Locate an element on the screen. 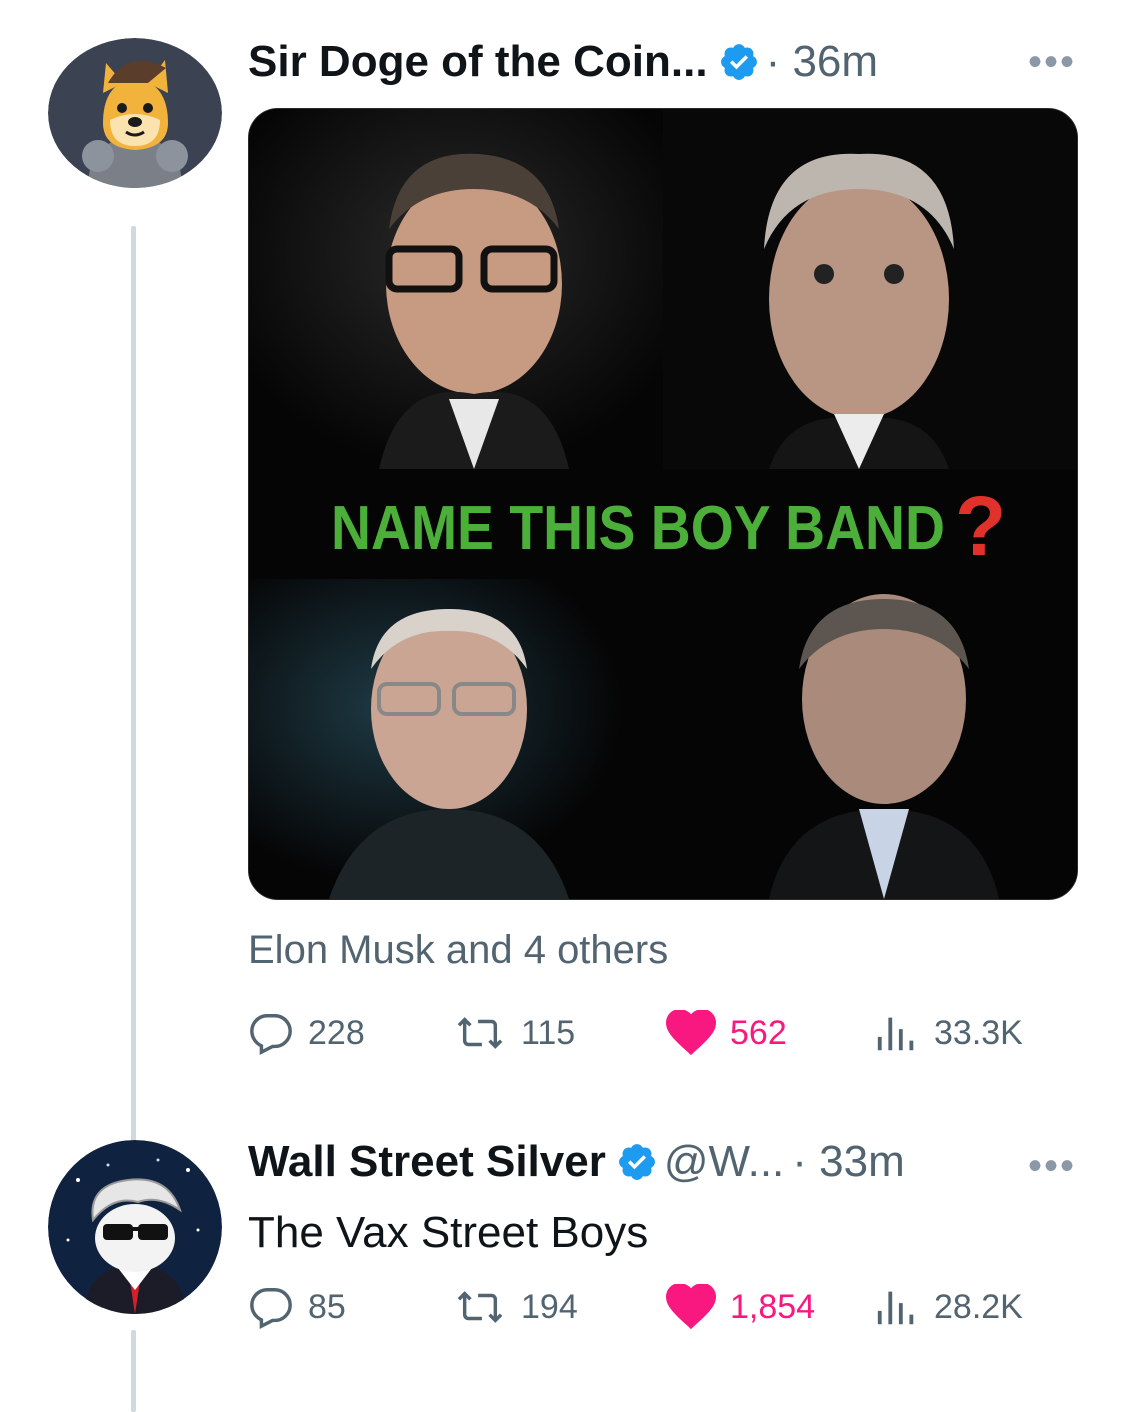 The image size is (1125, 1412). retweet-count: 115 is located at coordinates (548, 1032).